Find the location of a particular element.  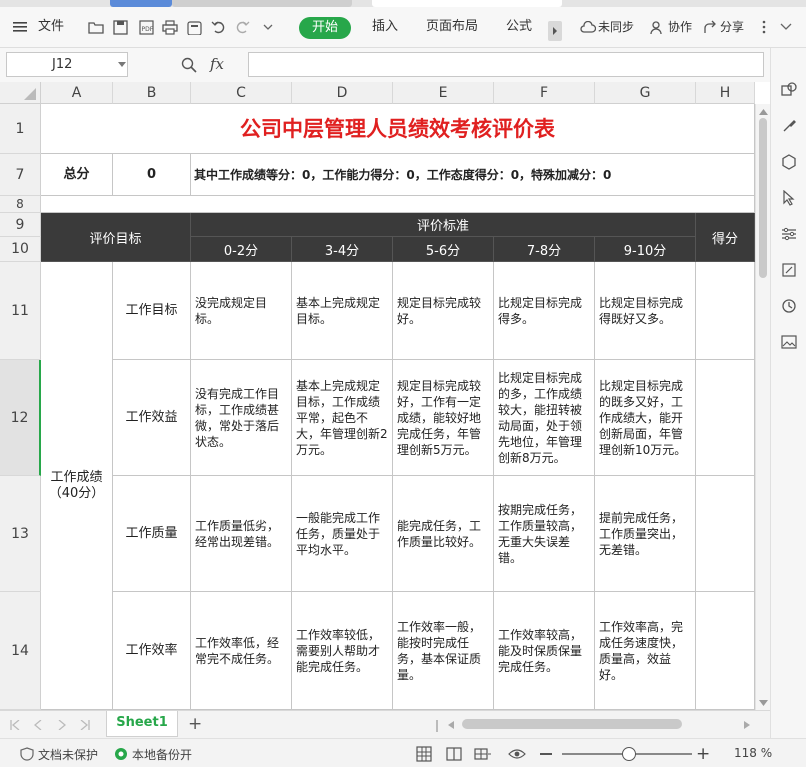

row-header-1: 1 is located at coordinates (20, 129).